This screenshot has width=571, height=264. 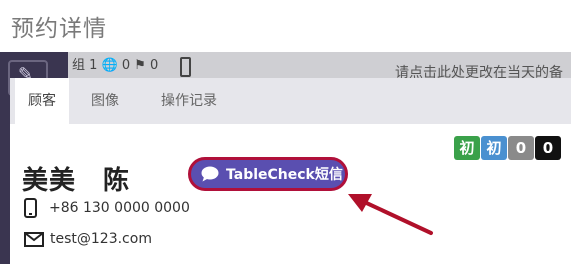 What do you see at coordinates (390, 214) in the screenshot?
I see `red-arrow-icon` at bounding box center [390, 214].